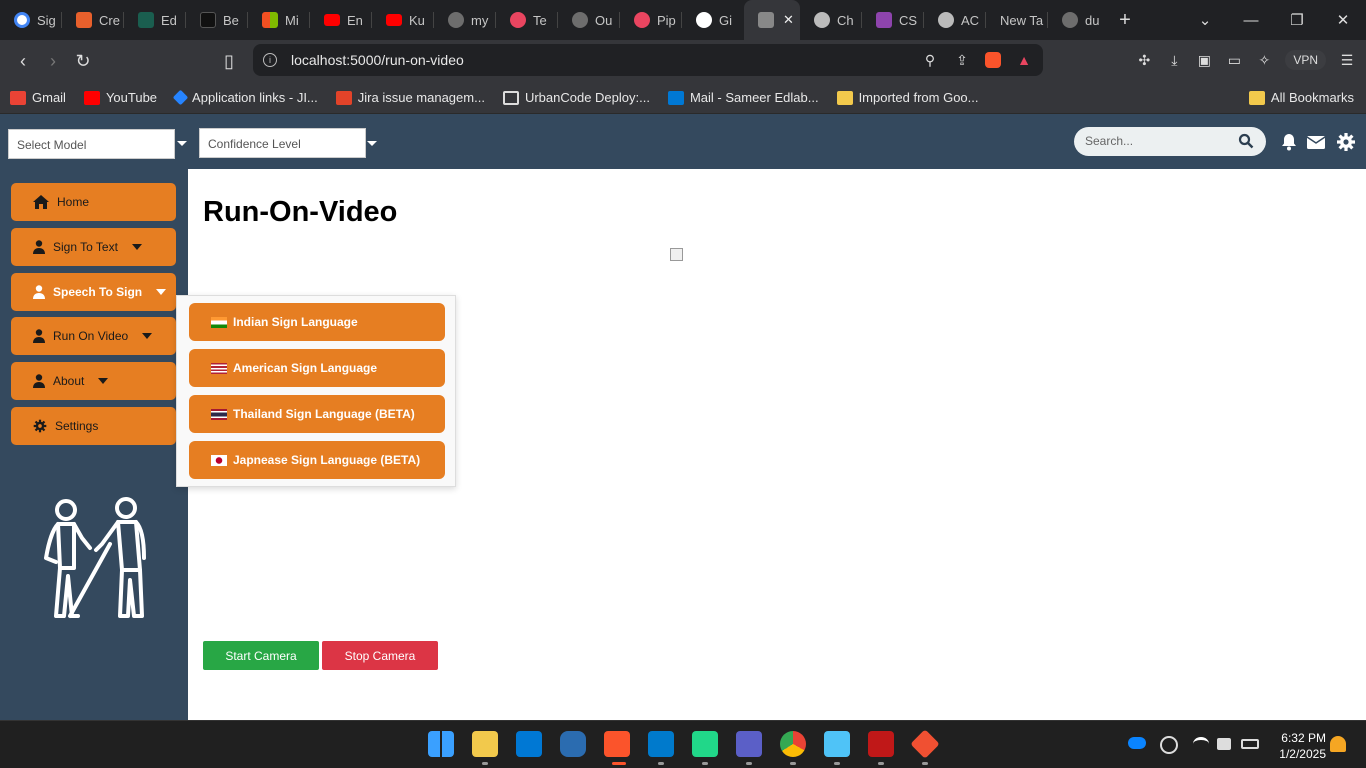  I want to click on menu-item-american-sign-language: American Sign Language, so click(317, 368).